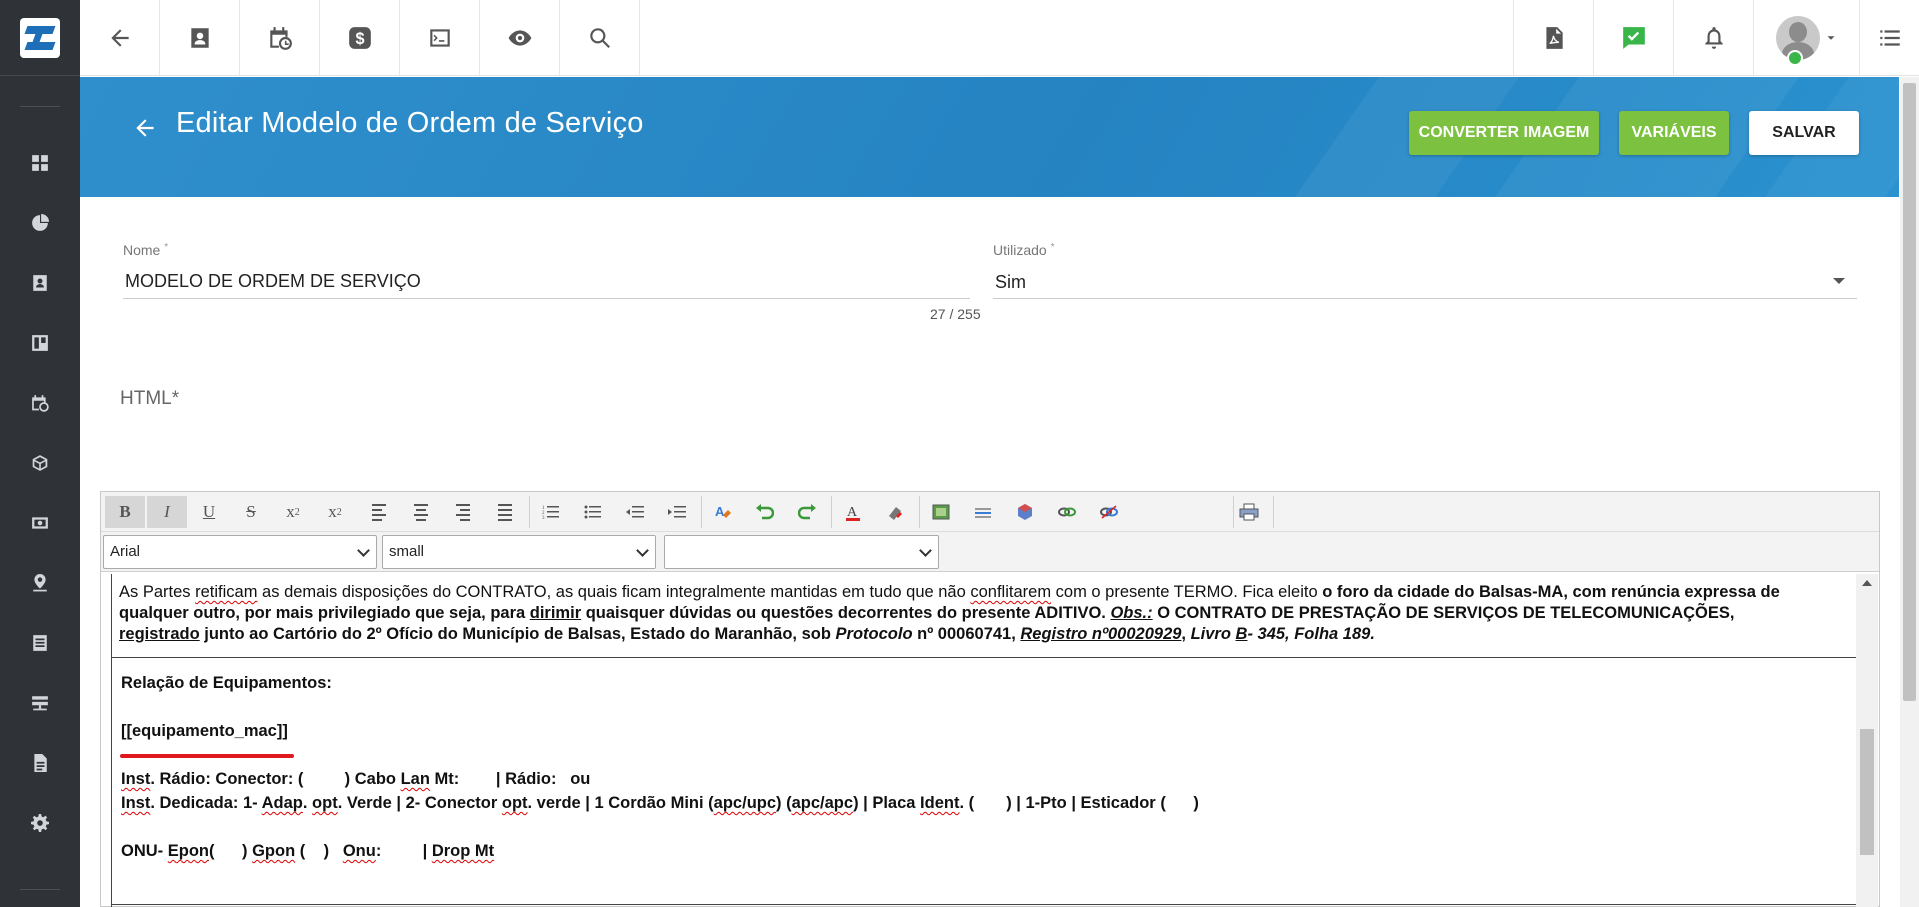  I want to click on strikethrough-button: S, so click(251, 512).